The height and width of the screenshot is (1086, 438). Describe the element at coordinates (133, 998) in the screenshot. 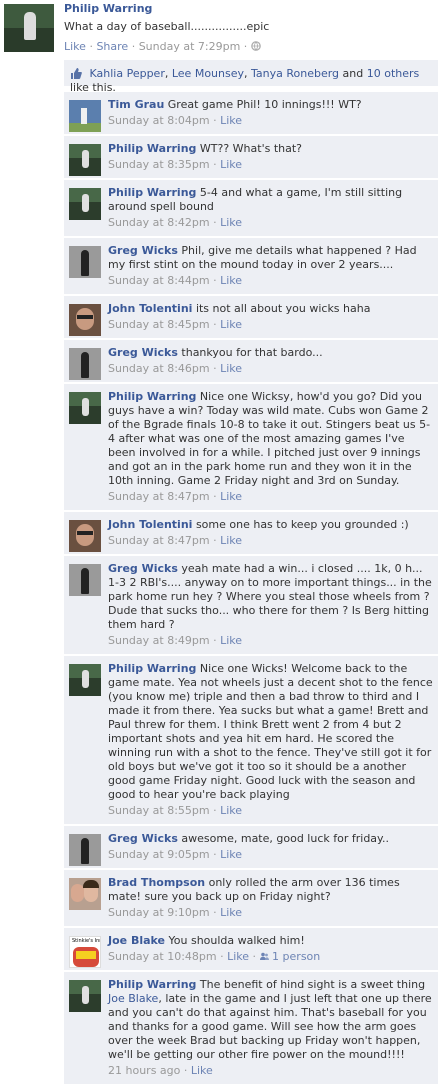

I see `mention-link: Joe Blake` at that location.